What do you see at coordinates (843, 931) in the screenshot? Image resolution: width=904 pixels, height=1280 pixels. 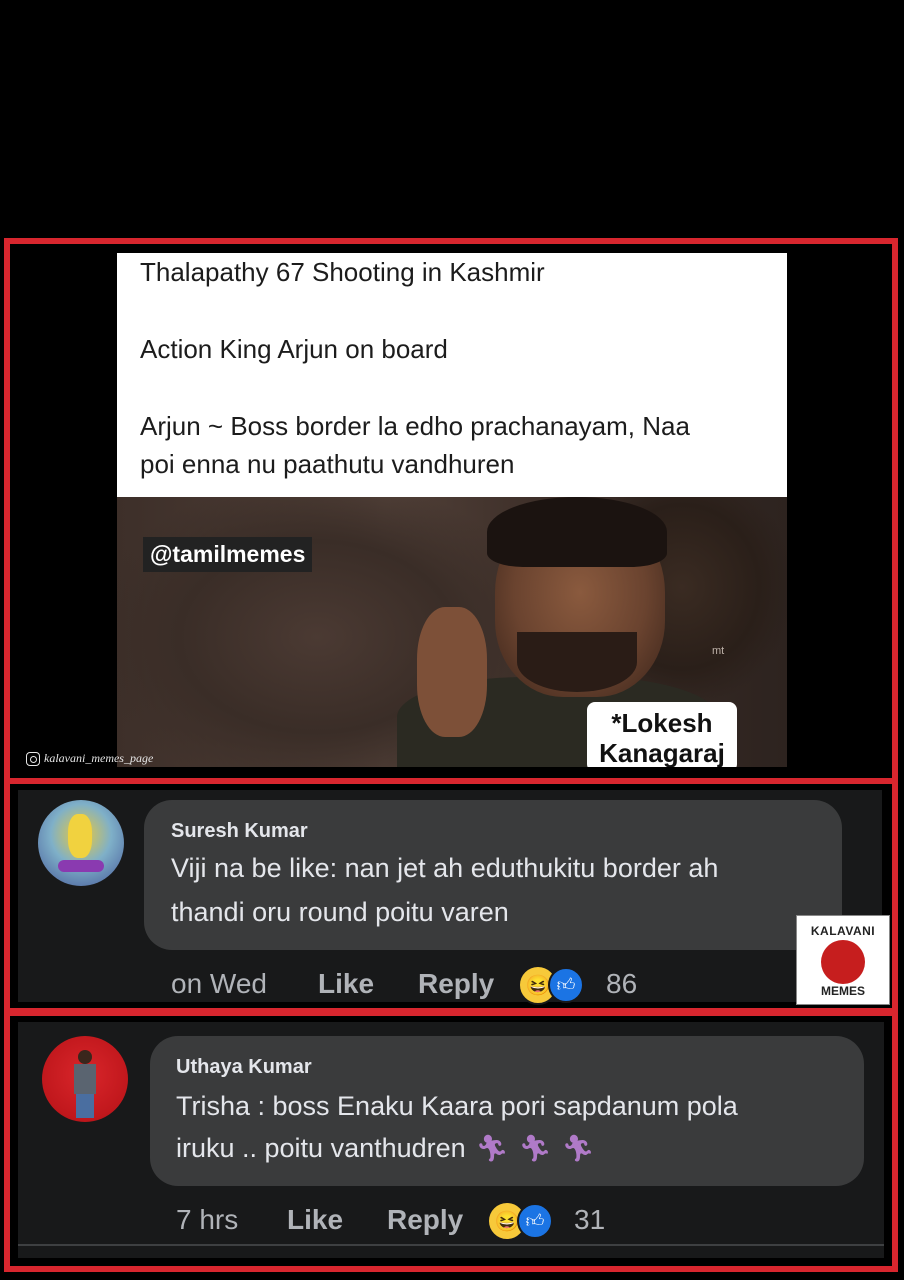 I see `logo-top-text: KALAVANI` at bounding box center [843, 931].